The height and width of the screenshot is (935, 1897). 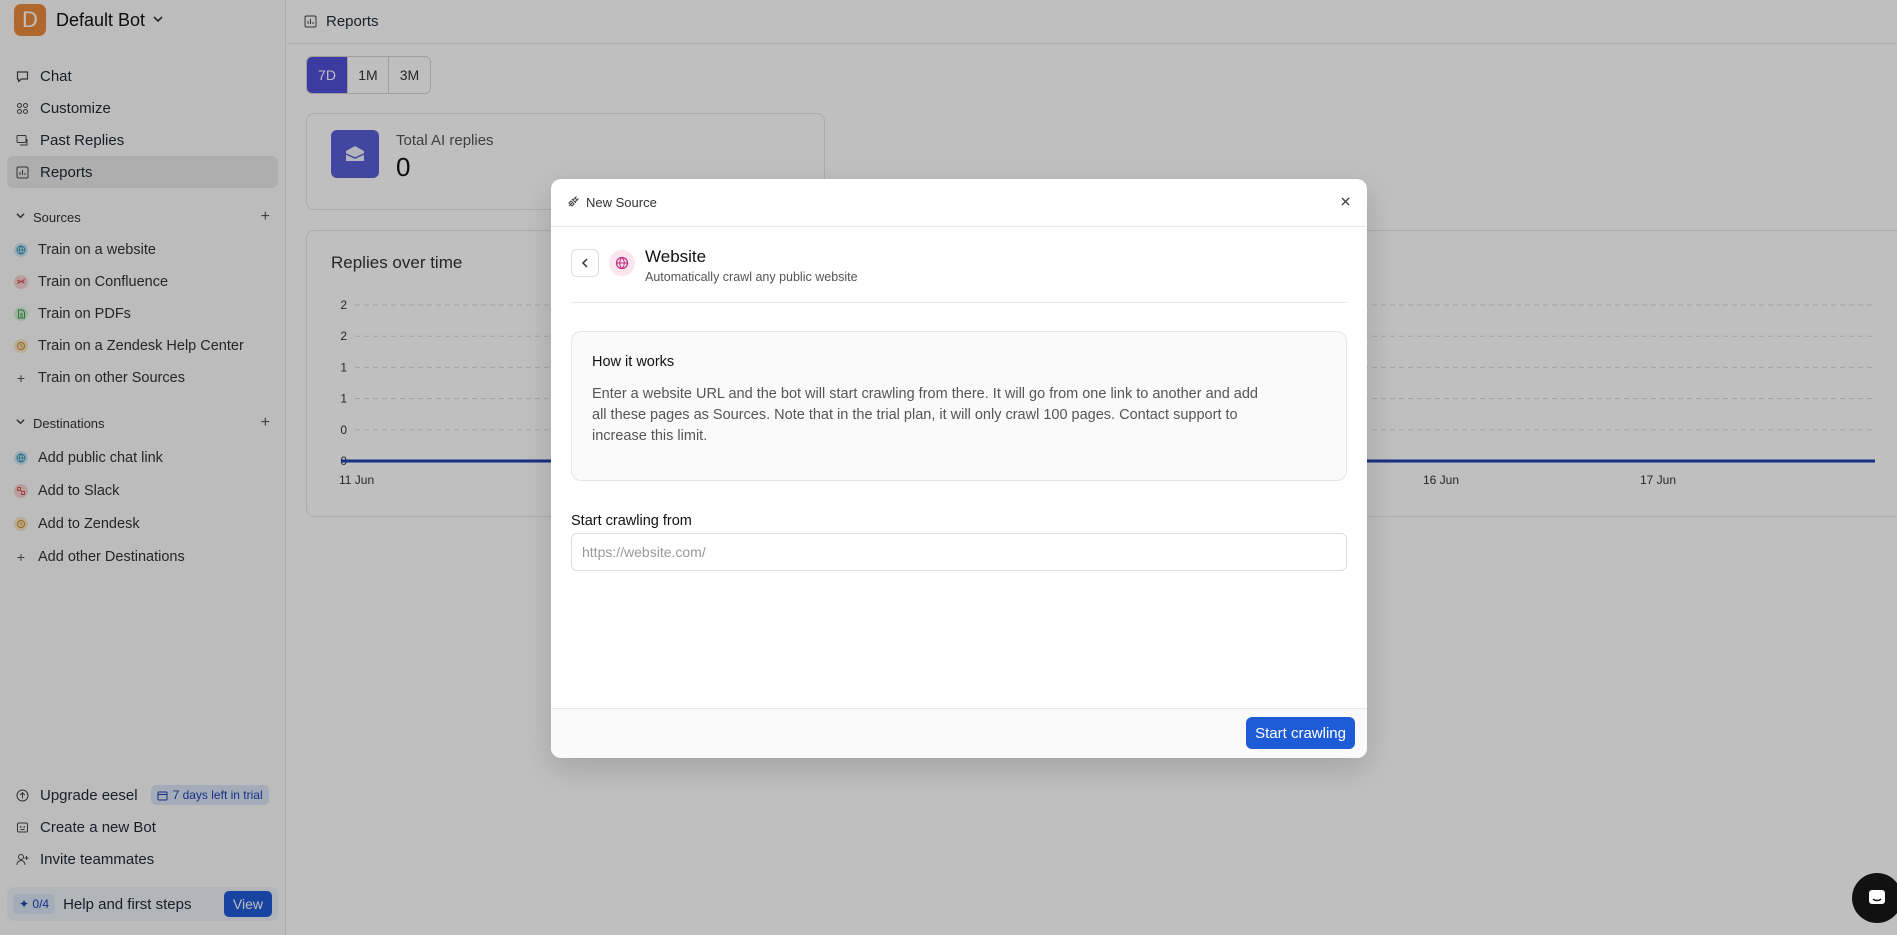 What do you see at coordinates (621, 202) in the screenshot?
I see `modal-title: New Source` at bounding box center [621, 202].